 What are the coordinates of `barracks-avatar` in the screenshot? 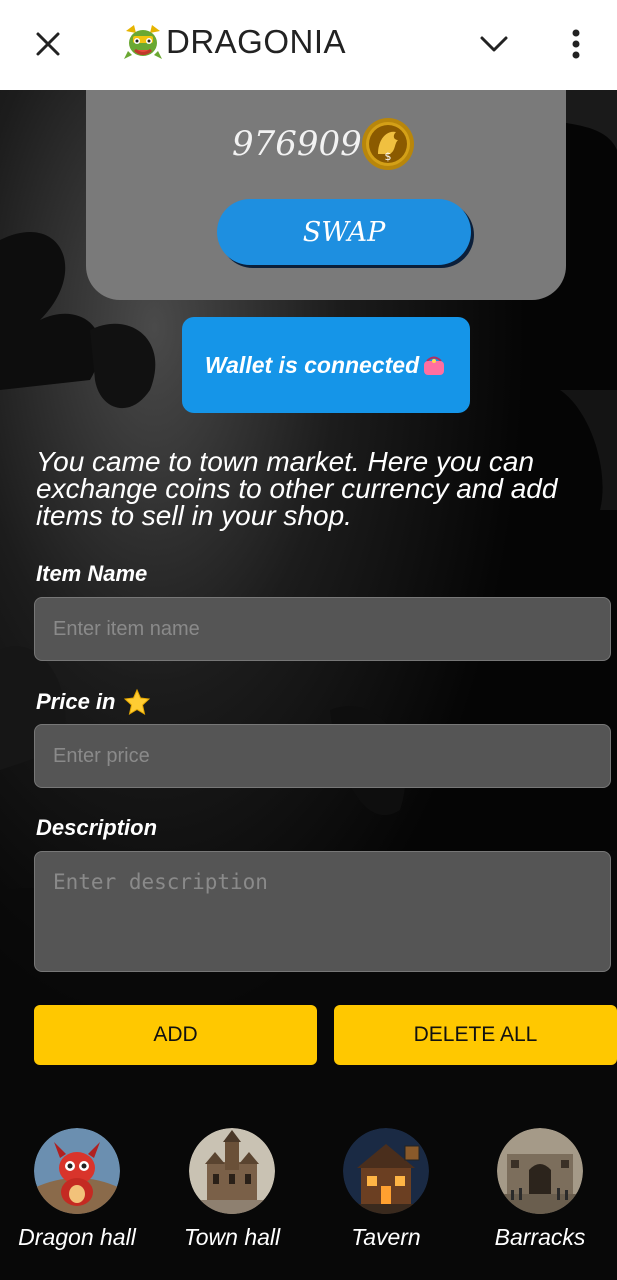 It's located at (540, 1171).